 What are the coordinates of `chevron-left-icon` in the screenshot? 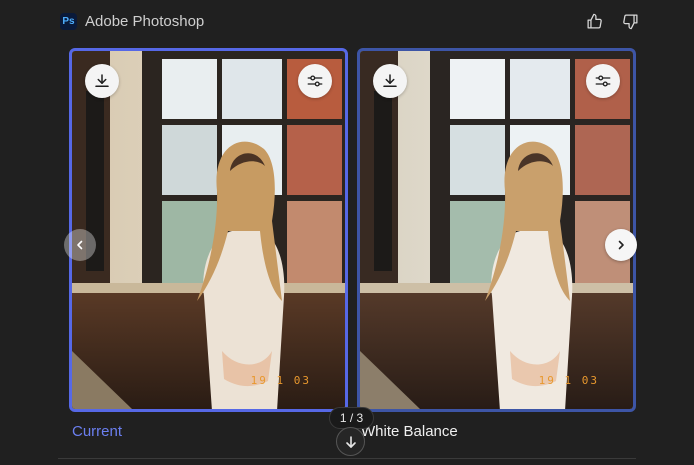 It's located at (80, 245).